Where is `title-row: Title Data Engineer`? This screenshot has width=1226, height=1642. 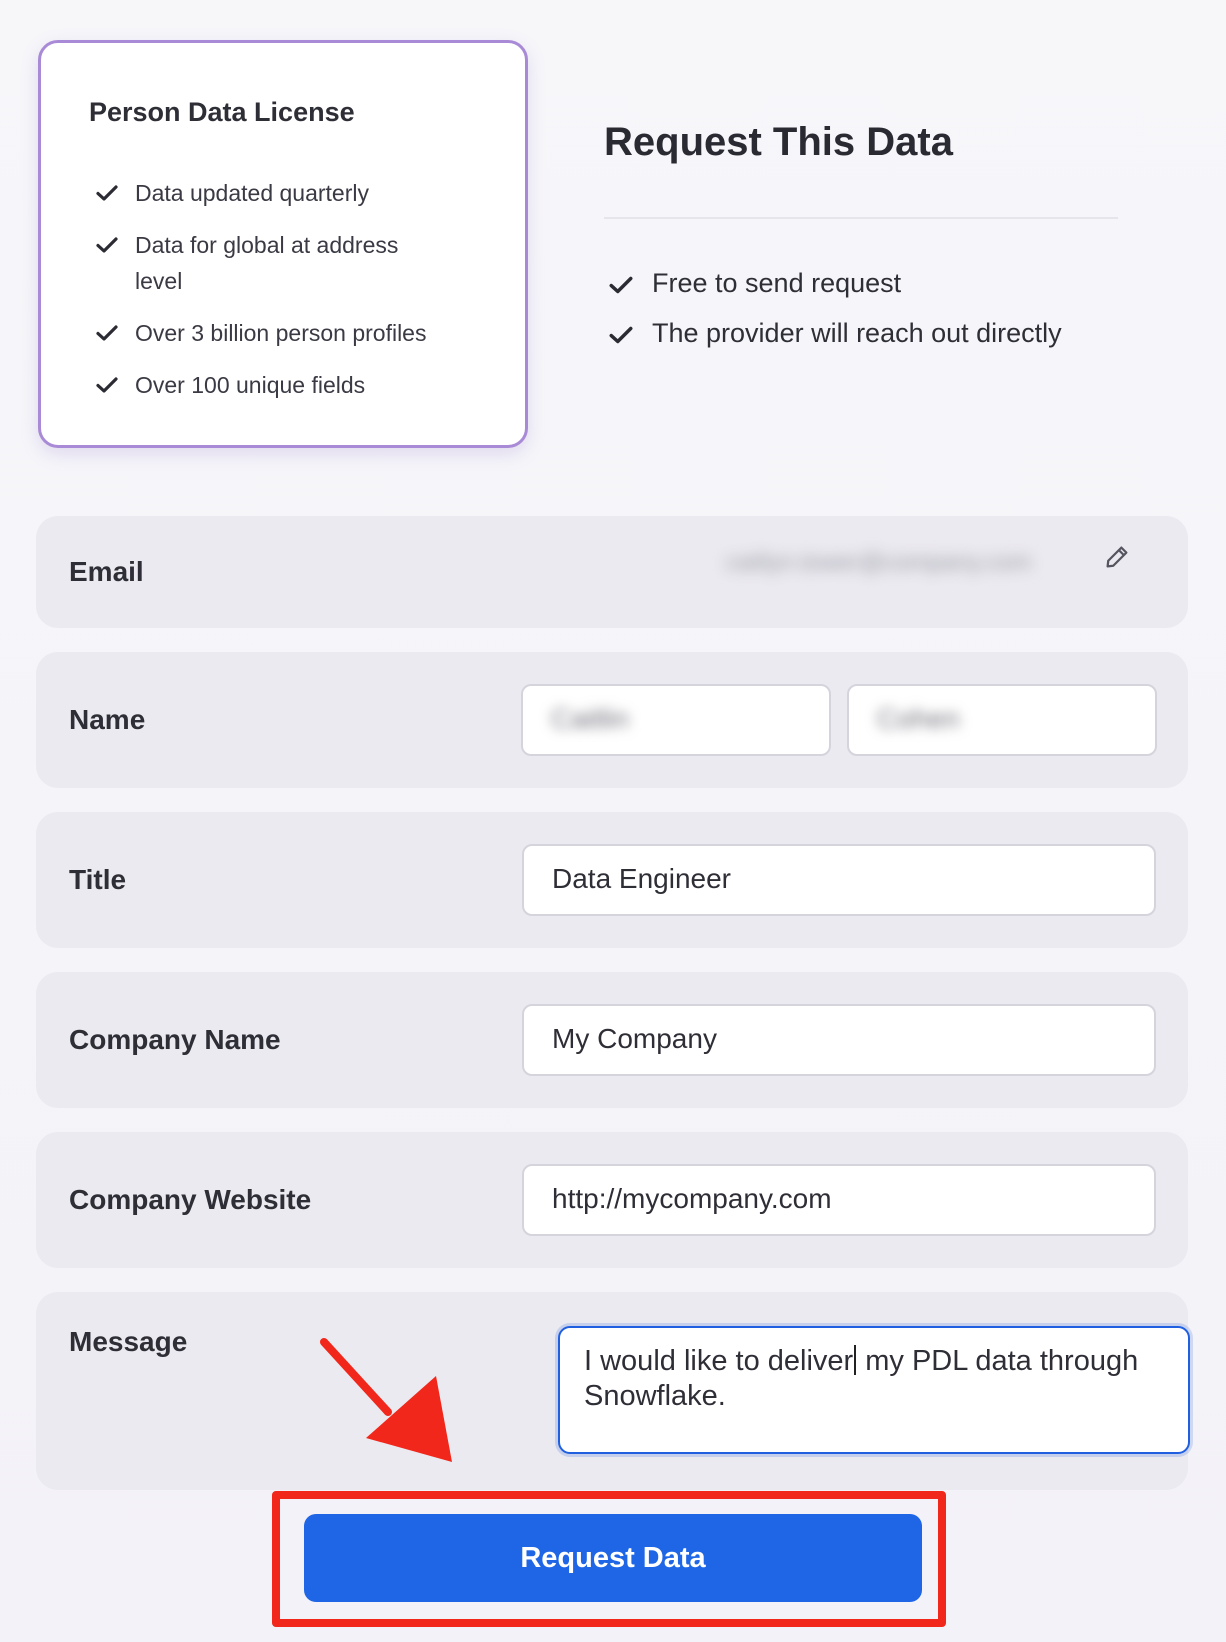
title-row: Title Data Engineer is located at coordinates (612, 880).